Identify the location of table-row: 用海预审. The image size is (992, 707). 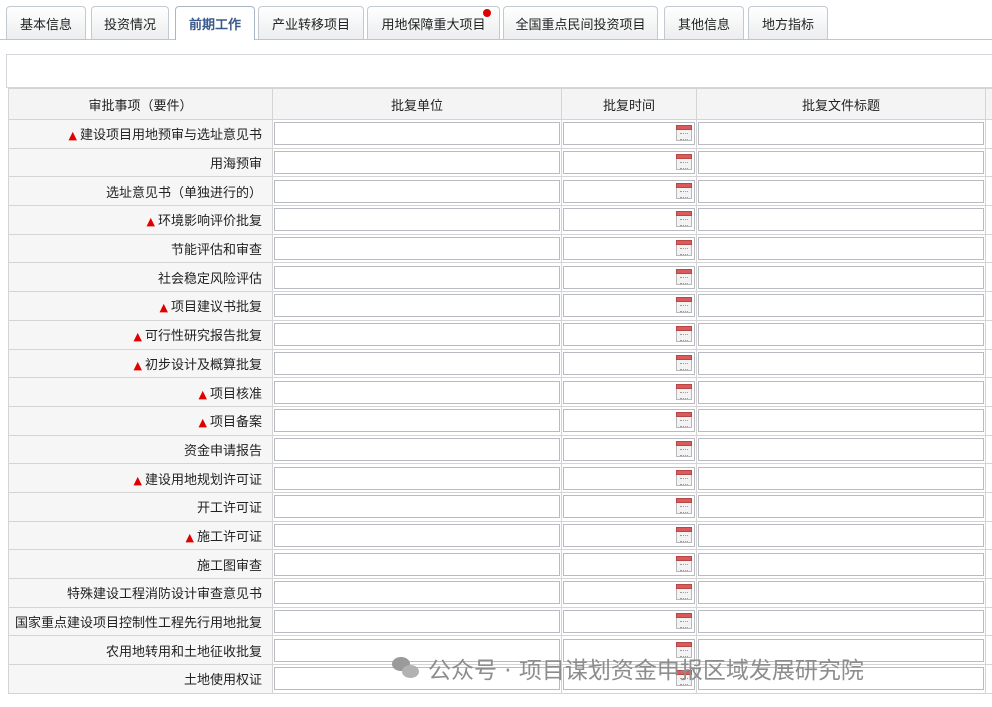
(500, 162).